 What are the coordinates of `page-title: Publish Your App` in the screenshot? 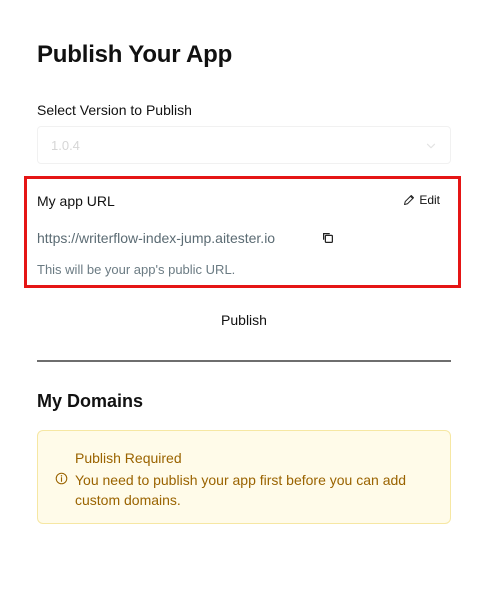 It's located at (135, 54).